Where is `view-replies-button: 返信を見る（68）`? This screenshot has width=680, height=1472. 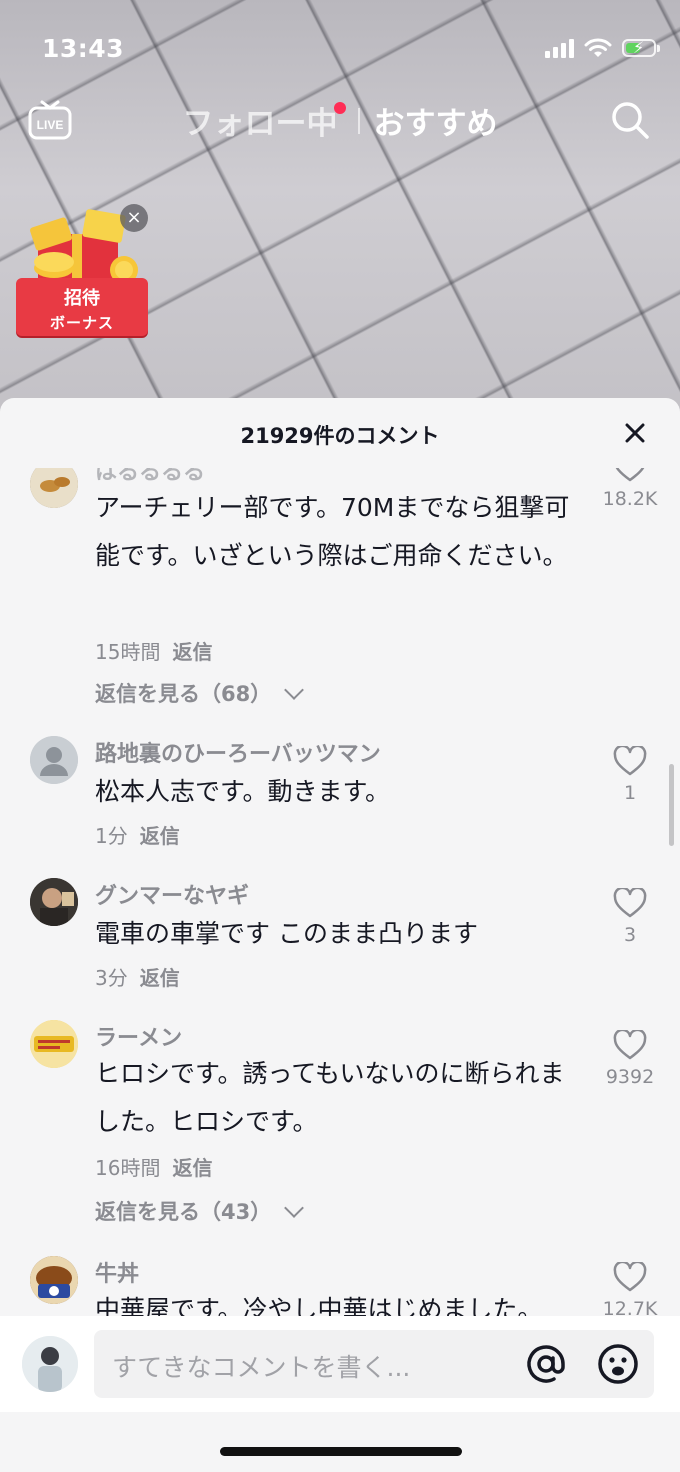
view-replies-button: 返信を見る（68） is located at coordinates (200, 693).